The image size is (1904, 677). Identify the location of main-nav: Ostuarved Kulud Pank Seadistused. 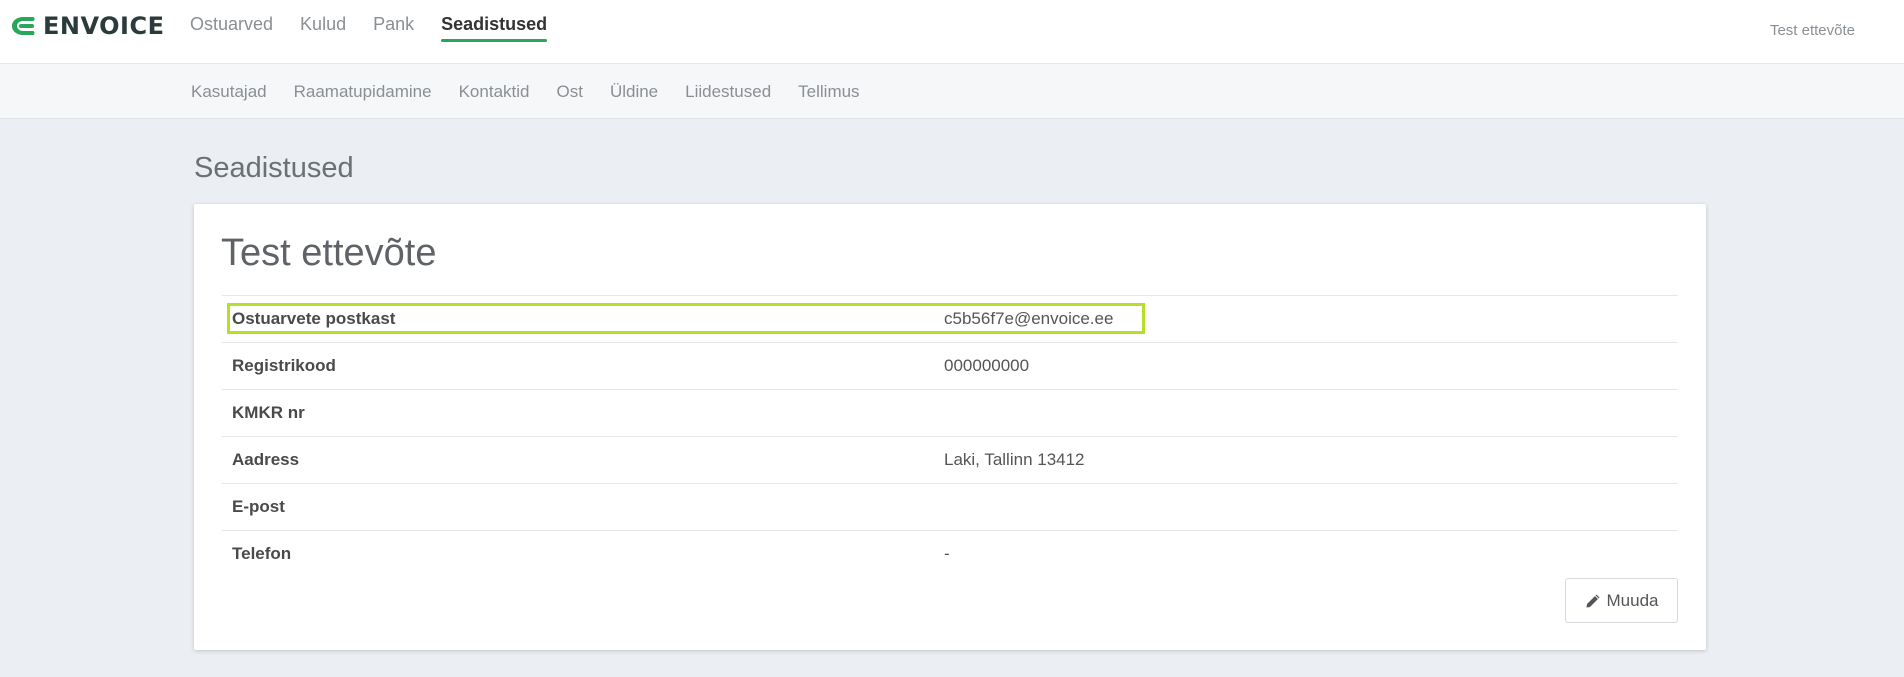
(382, 32).